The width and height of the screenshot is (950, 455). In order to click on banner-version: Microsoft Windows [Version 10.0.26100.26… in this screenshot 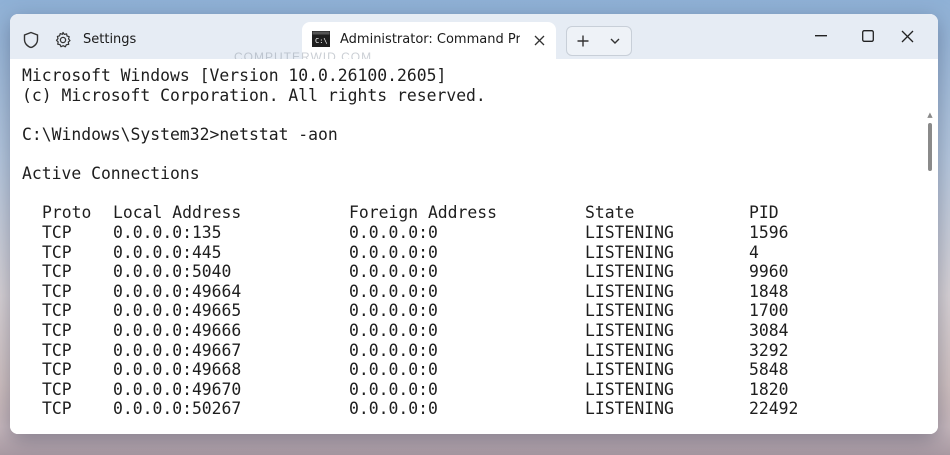, I will do `click(234, 75)`.